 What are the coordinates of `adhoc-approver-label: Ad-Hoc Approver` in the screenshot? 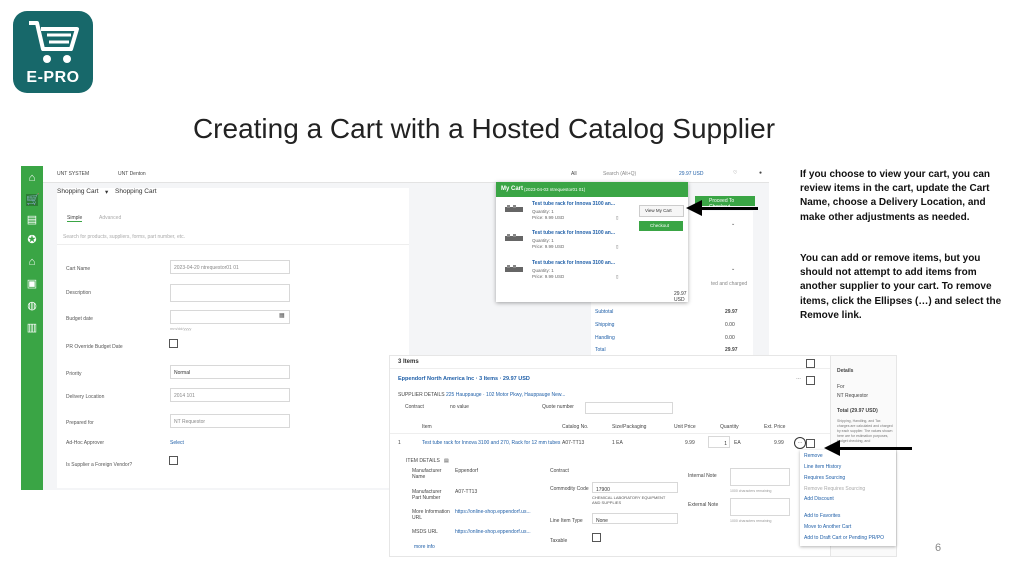 It's located at (85, 443).